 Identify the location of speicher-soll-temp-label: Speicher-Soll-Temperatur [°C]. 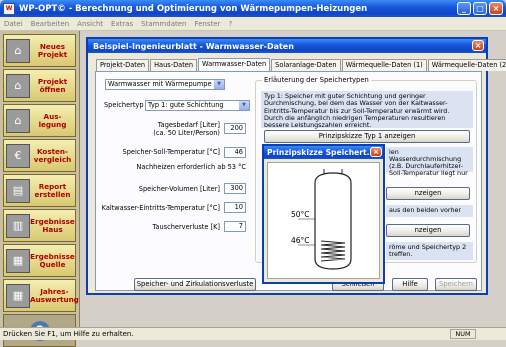
(171, 152).